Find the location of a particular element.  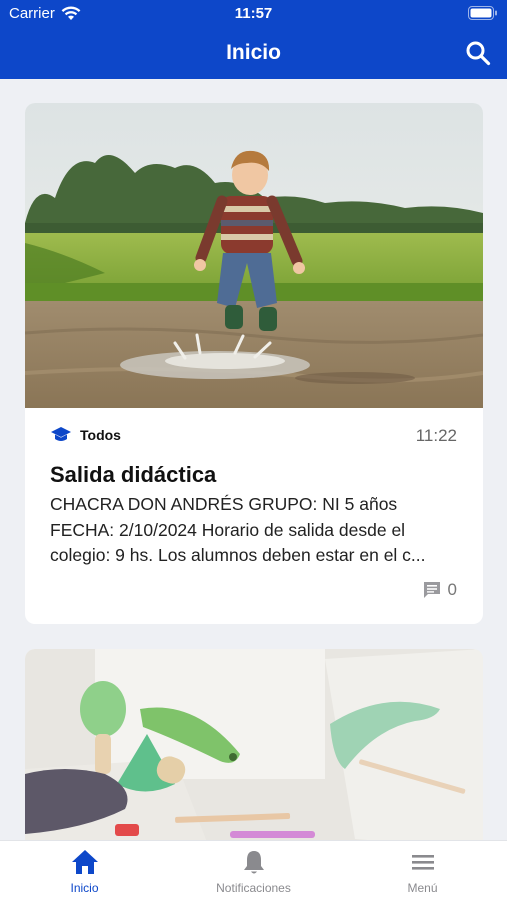

status-bar: Carrier 11:57 is located at coordinates (253, 14).